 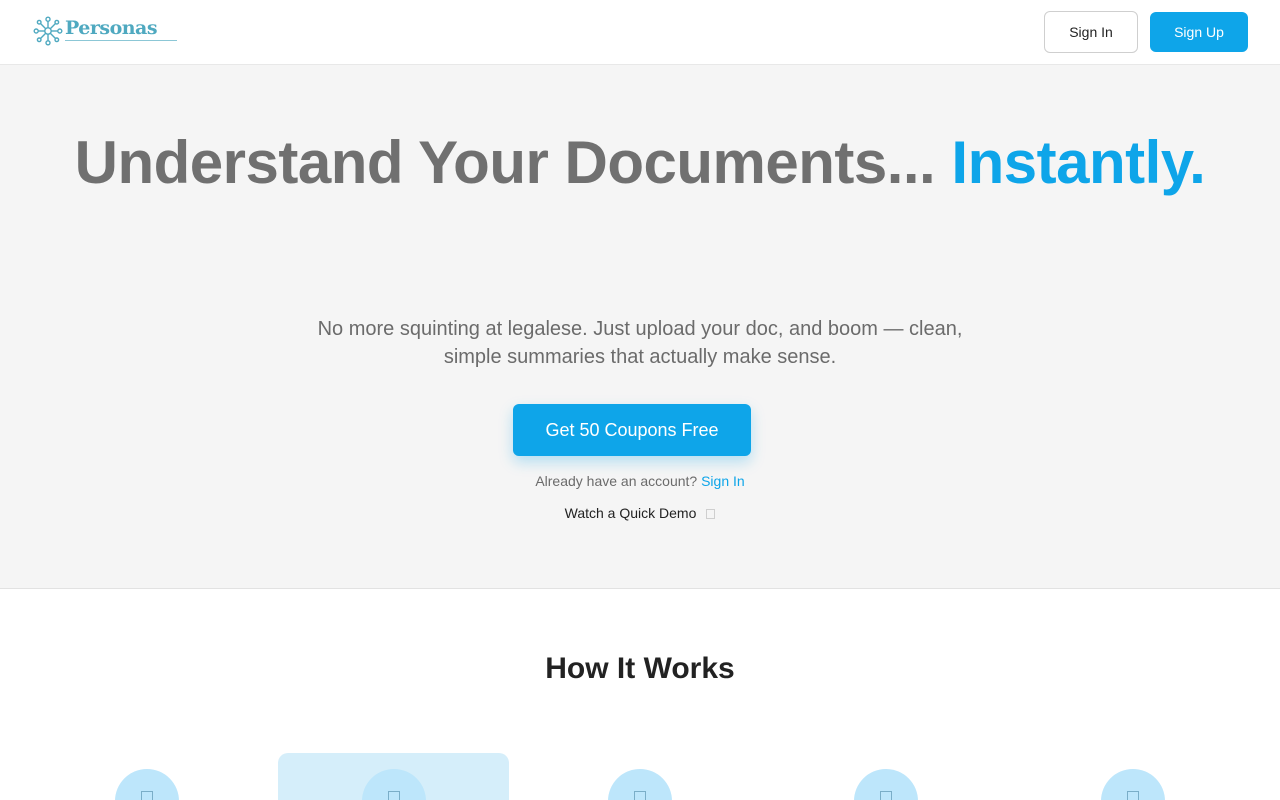 What do you see at coordinates (48, 31) in the screenshot?
I see `molecule-logo-icon` at bounding box center [48, 31].